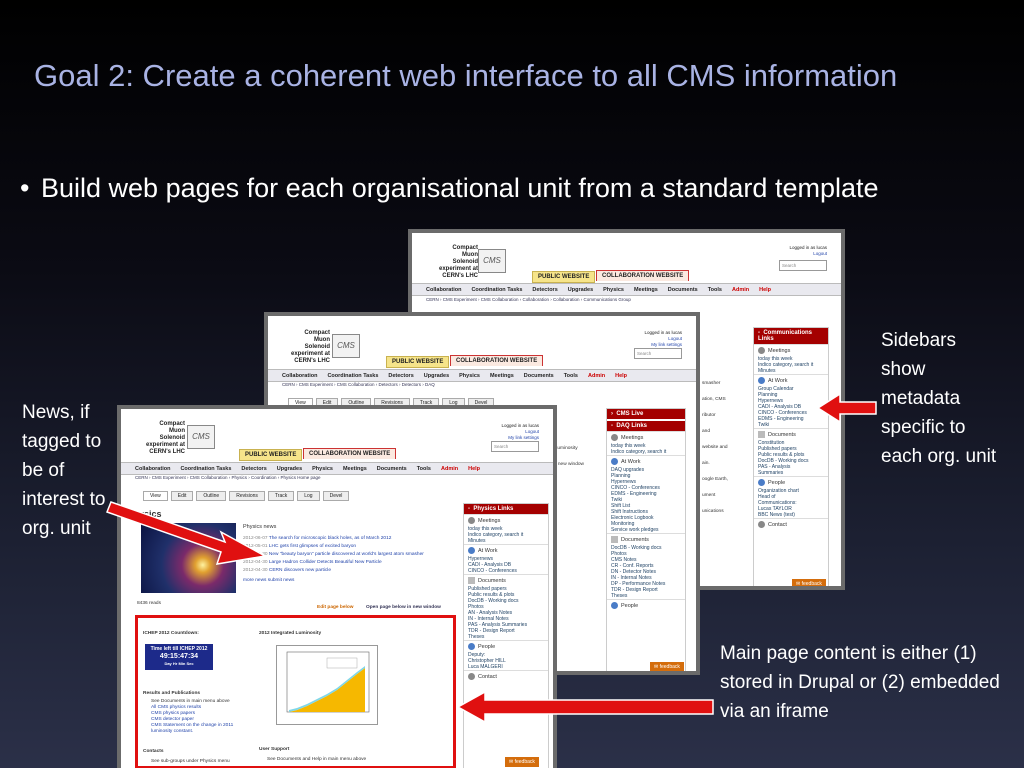 The height and width of the screenshot is (768, 1024). What do you see at coordinates (333, 581) in the screenshot?
I see `more-news-link: more news submit news` at bounding box center [333, 581].